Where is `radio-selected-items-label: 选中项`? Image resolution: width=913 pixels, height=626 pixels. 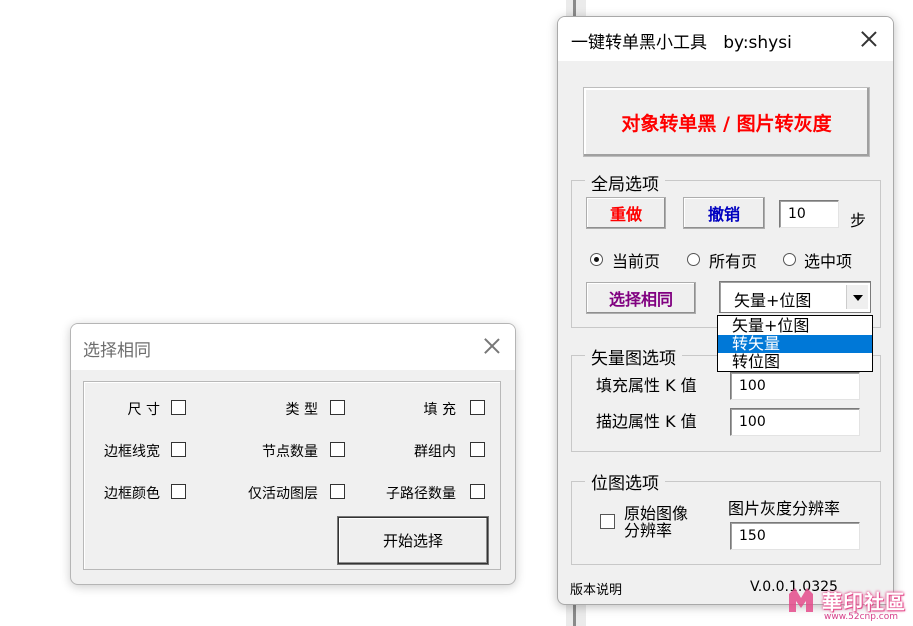
radio-selected-items-label: 选中项 is located at coordinates (828, 261).